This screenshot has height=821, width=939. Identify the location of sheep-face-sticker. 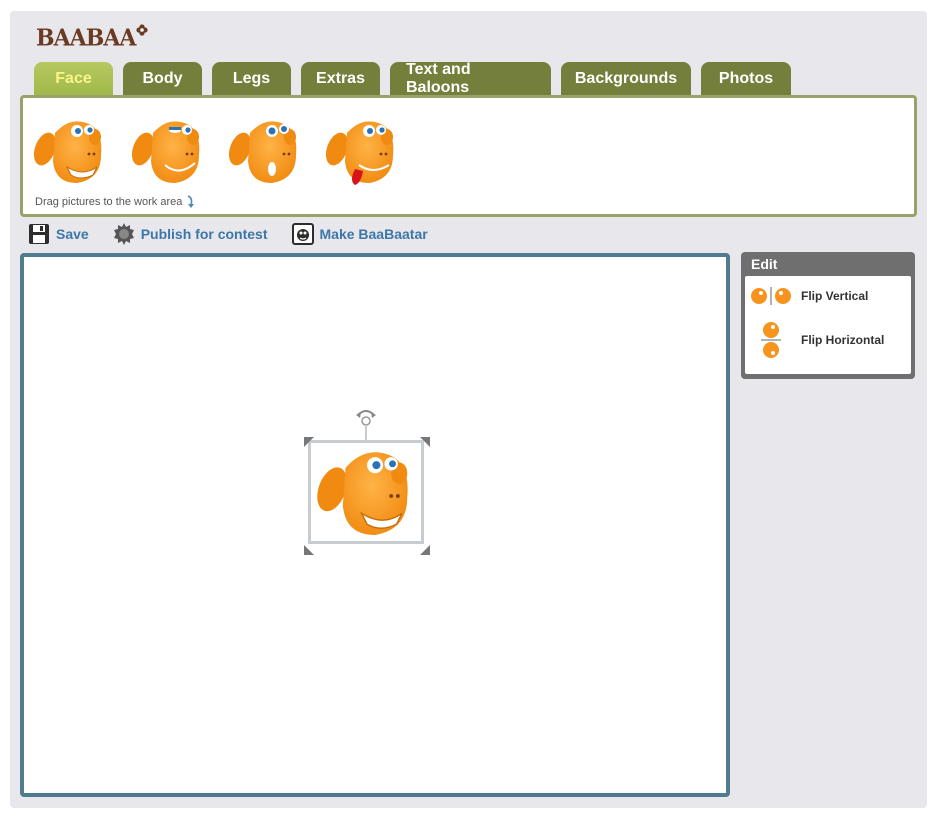
(362, 493).